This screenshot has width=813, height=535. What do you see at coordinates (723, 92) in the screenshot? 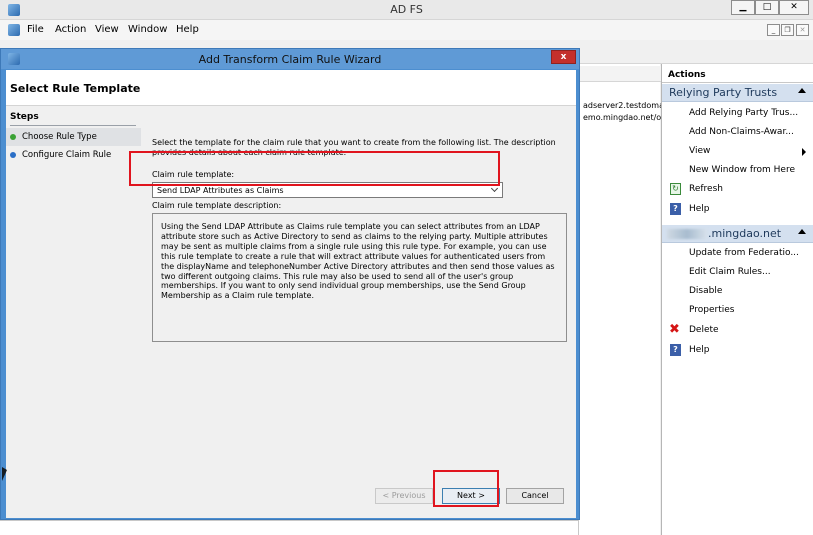
I see `section-label: Relying Party Trusts` at bounding box center [723, 92].